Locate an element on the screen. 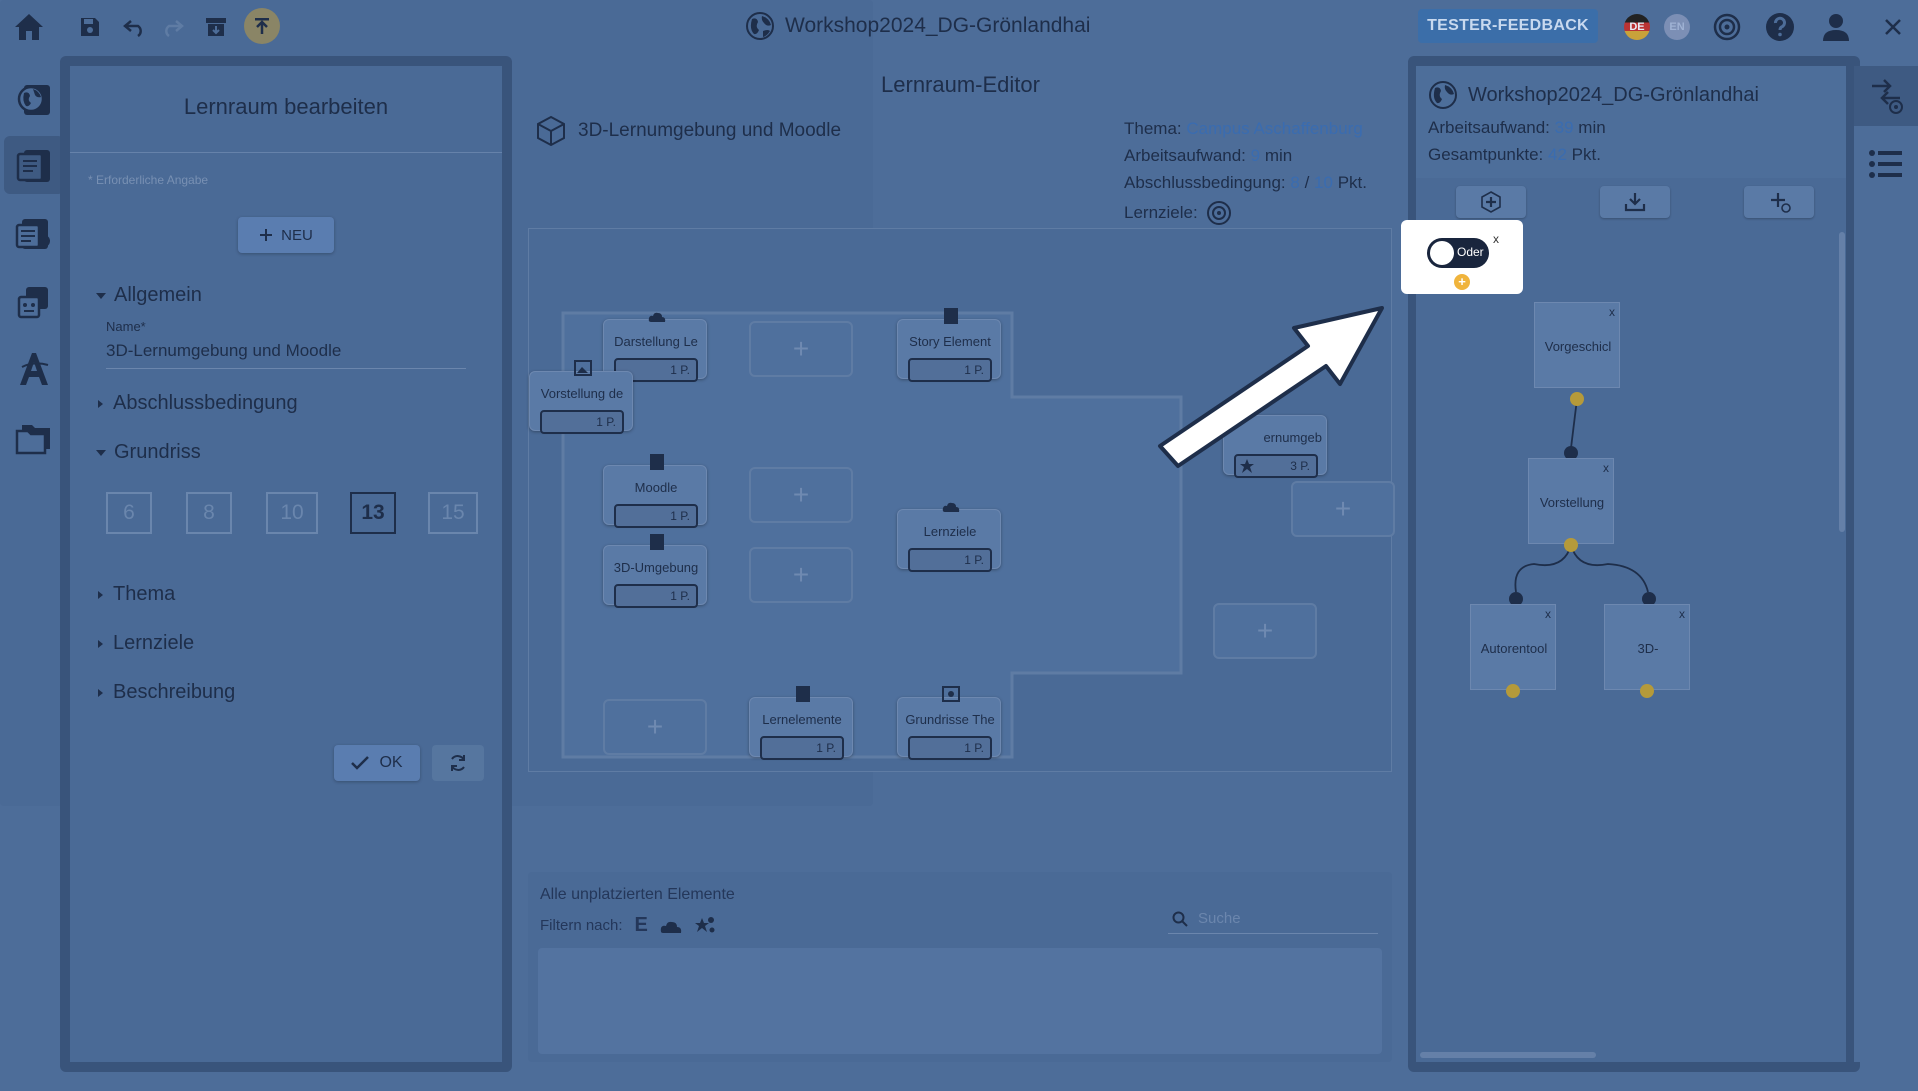  learning-element: Grundrisse The 1 P. is located at coordinates (949, 723).